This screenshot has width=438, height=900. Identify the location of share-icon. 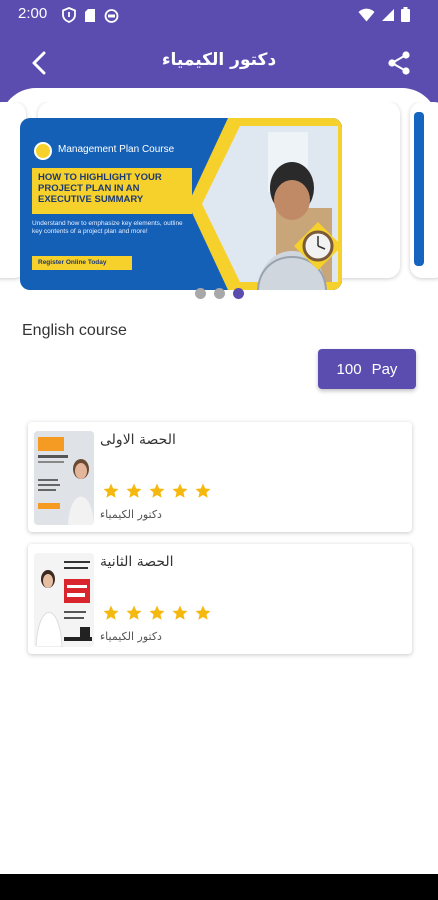
(399, 63).